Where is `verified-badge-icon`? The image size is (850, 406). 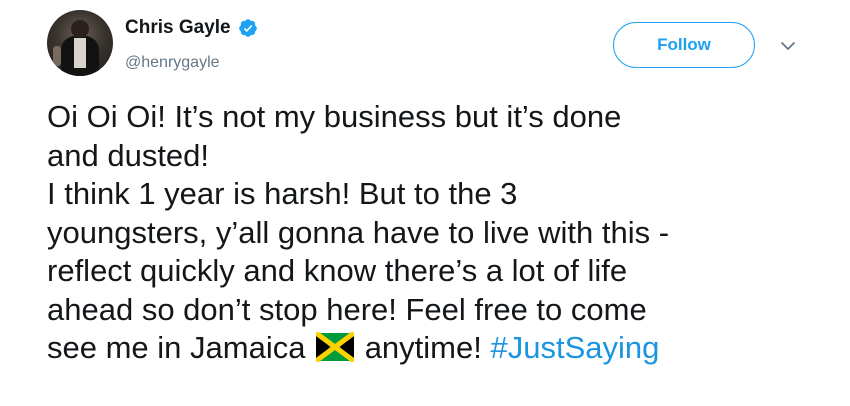
verified-badge-icon is located at coordinates (248, 28).